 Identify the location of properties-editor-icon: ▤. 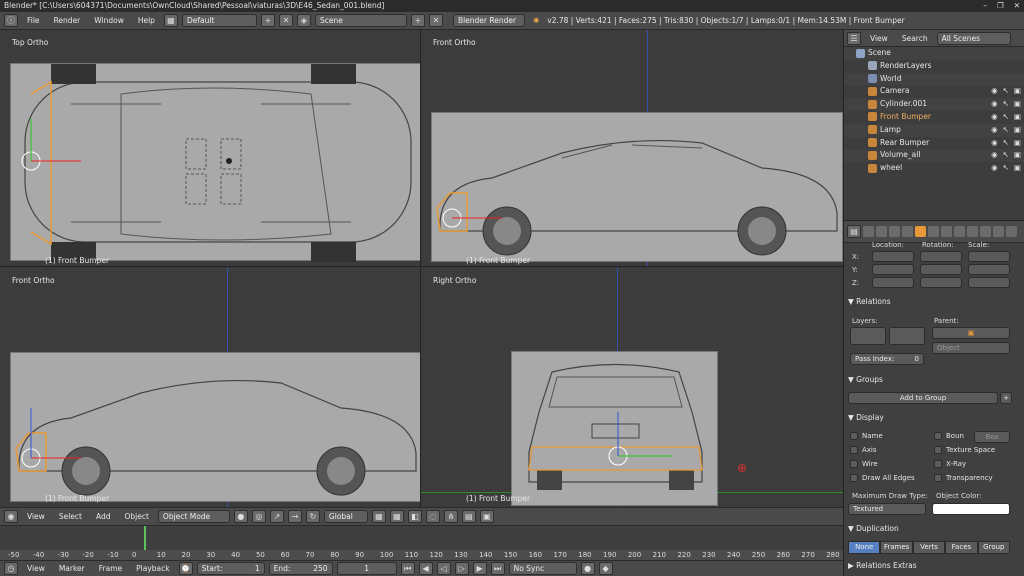
(854, 231).